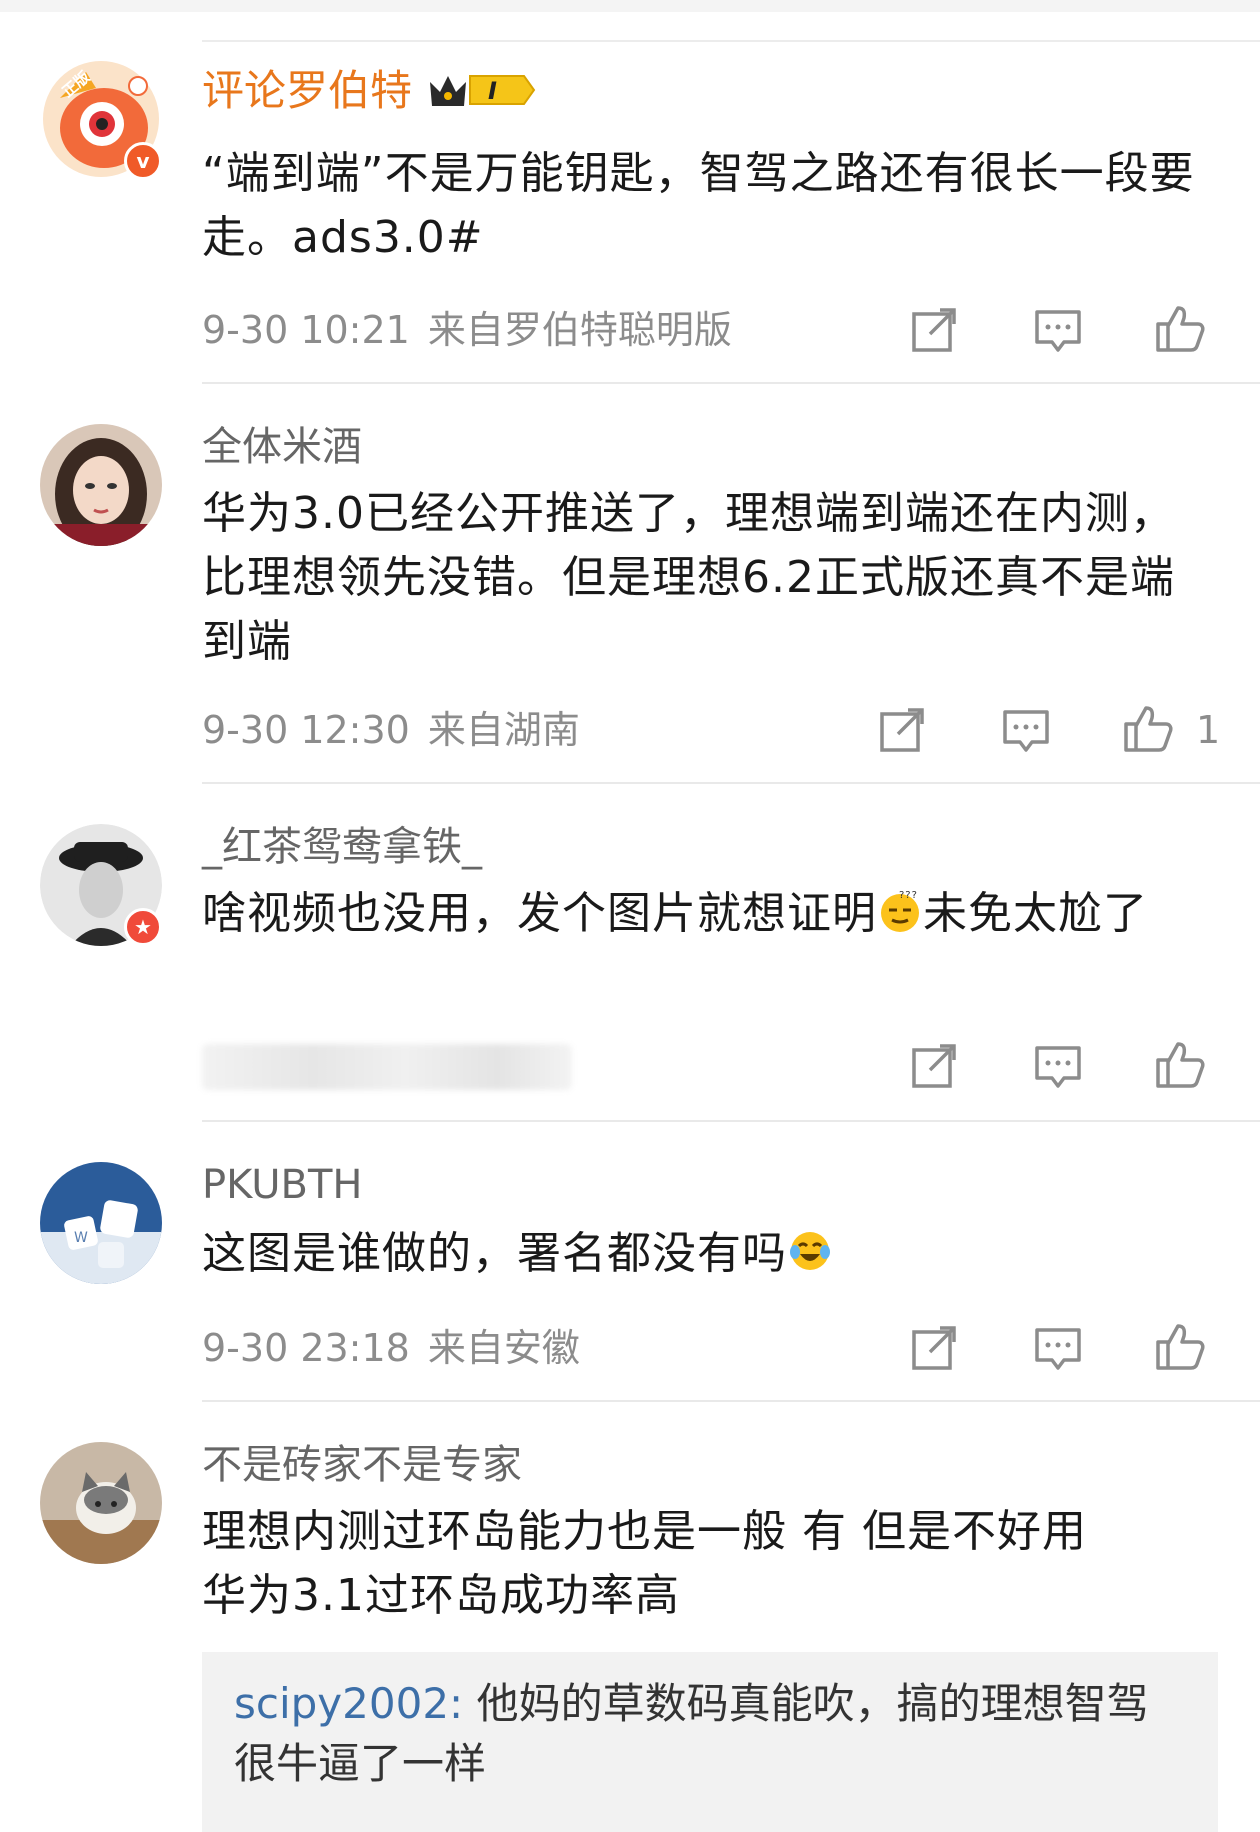 The width and height of the screenshot is (1260, 1832). I want to click on avatar-keyboard-image: W, so click(101, 1223).